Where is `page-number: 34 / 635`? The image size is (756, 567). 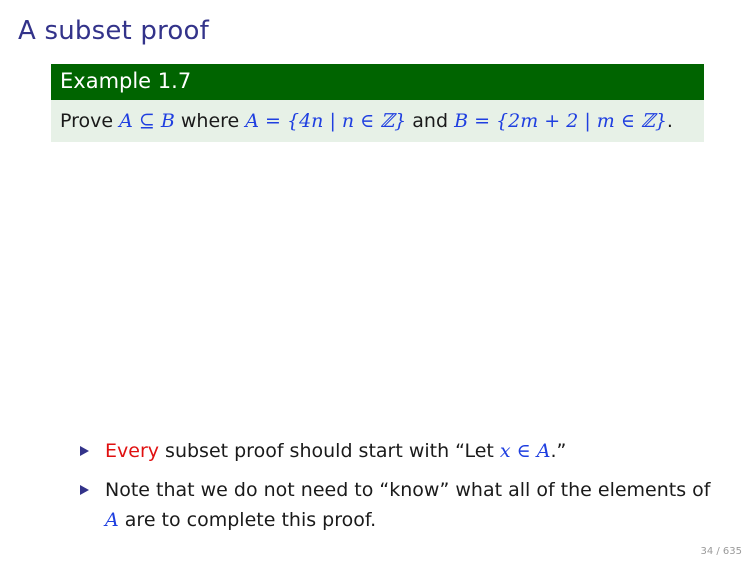 page-number: 34 / 635 is located at coordinates (721, 551).